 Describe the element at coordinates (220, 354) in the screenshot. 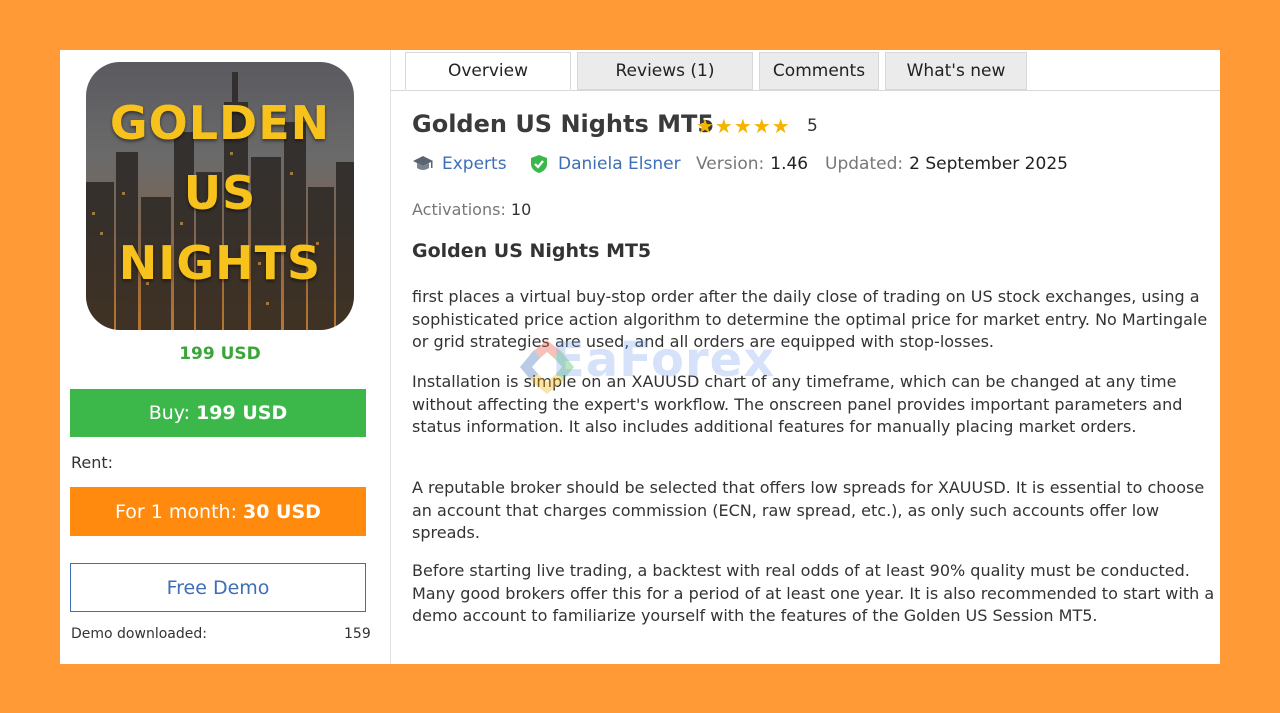

I see `product-price: 199 USD` at that location.